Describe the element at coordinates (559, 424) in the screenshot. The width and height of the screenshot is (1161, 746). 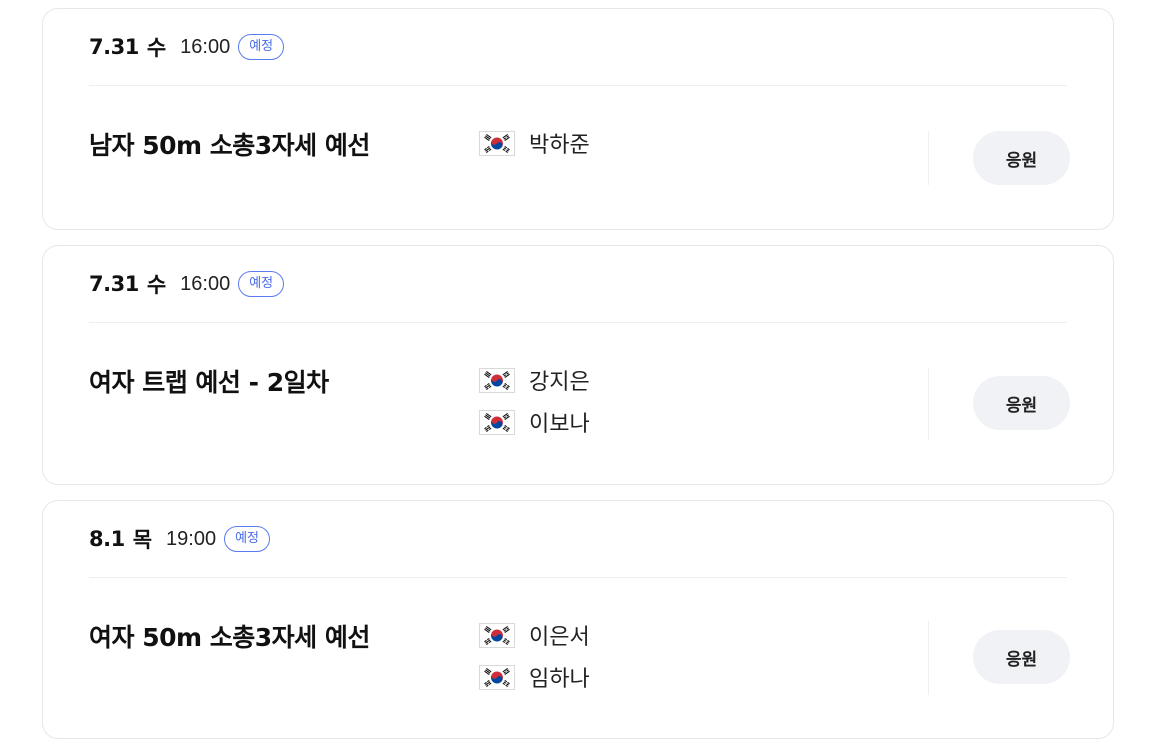
I see `athlete-name: 이보나` at that location.